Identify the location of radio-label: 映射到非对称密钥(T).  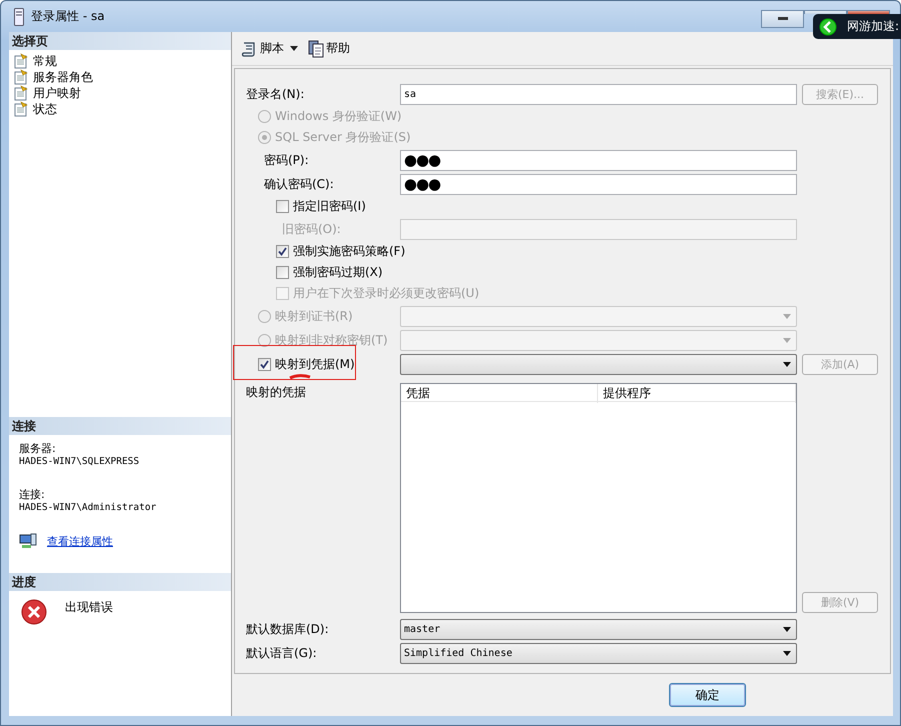
(331, 340).